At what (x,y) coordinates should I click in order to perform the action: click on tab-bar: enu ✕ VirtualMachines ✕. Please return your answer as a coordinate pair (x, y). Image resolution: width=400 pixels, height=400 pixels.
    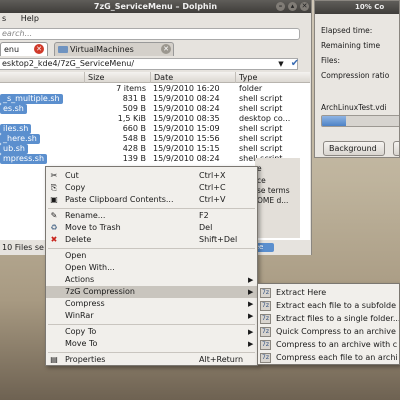
    Looking at the image, I should click on (155, 49).